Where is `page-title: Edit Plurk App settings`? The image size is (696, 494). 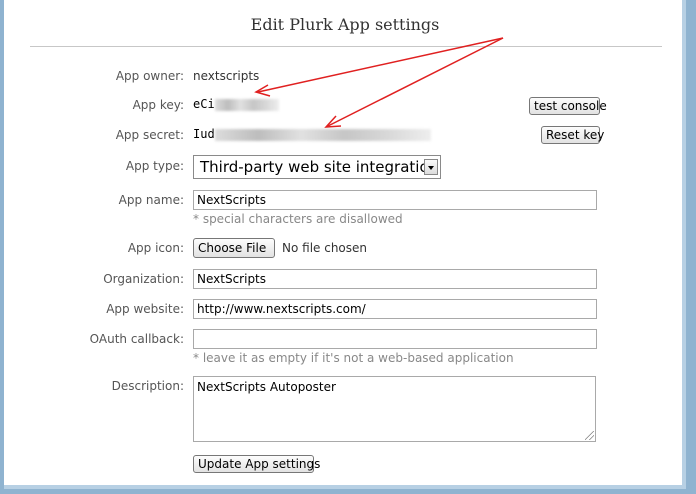 page-title: Edit Plurk App settings is located at coordinates (345, 24).